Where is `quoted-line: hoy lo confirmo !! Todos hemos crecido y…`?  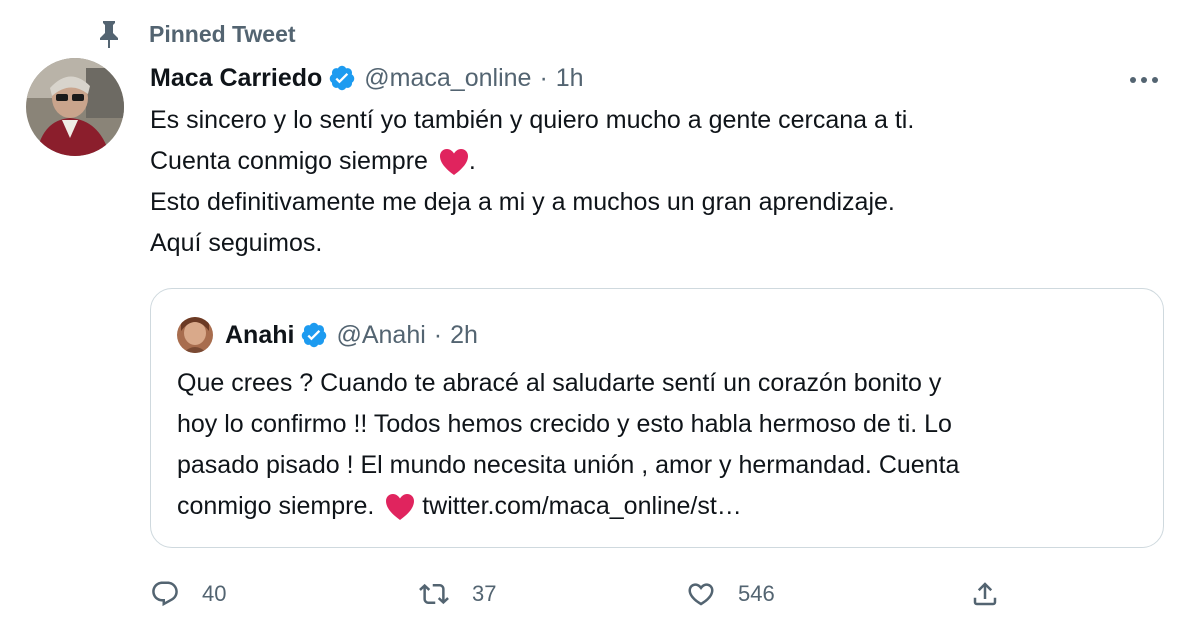
quoted-line: hoy lo confirmo !! Todos hemos crecido y… is located at coordinates (564, 424).